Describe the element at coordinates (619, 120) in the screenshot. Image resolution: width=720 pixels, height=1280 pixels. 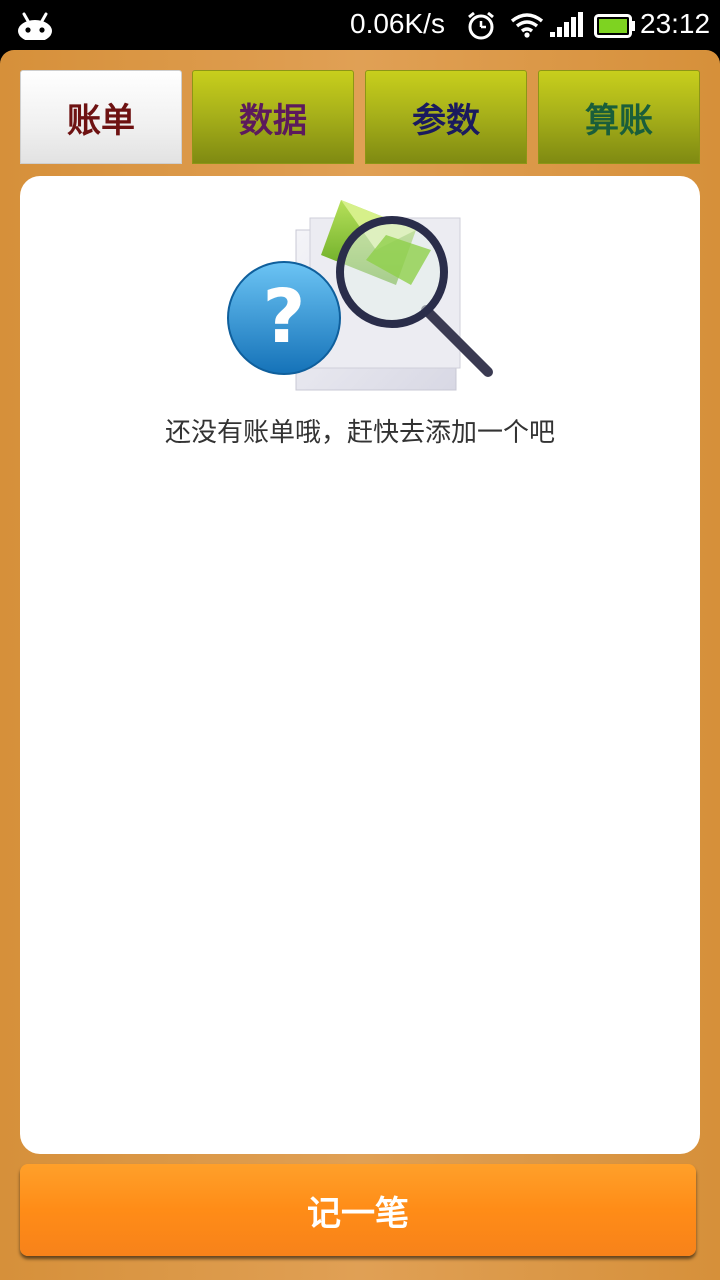
I see `tab-label: 算账` at that location.